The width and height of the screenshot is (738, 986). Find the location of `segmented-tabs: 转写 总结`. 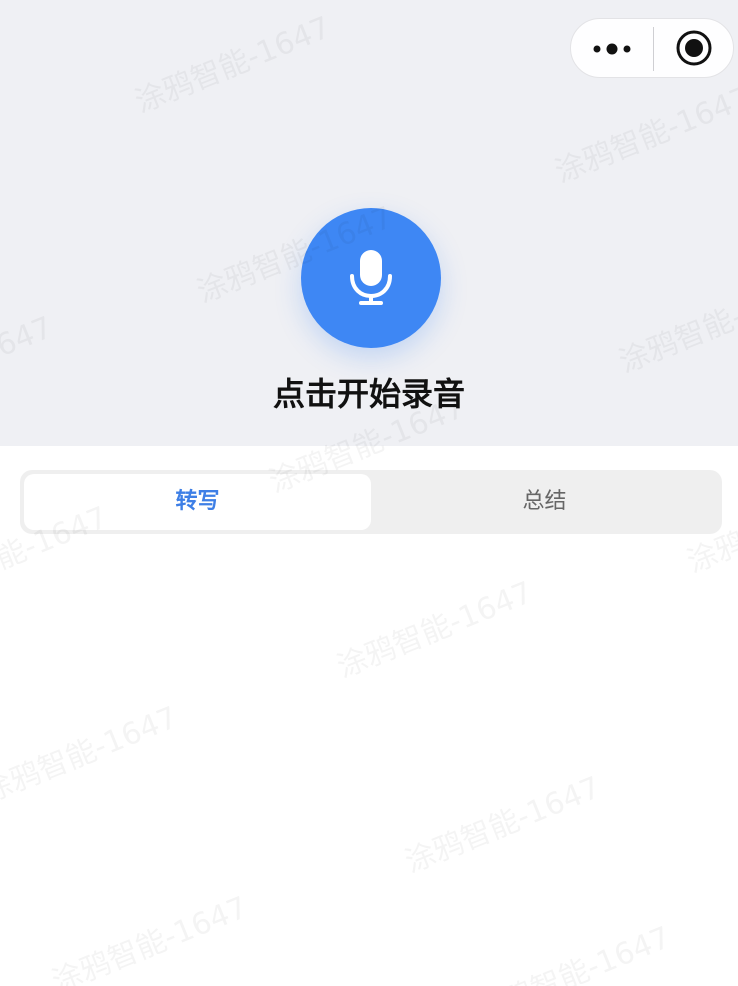

segmented-tabs: 转写 总结 is located at coordinates (371, 502).